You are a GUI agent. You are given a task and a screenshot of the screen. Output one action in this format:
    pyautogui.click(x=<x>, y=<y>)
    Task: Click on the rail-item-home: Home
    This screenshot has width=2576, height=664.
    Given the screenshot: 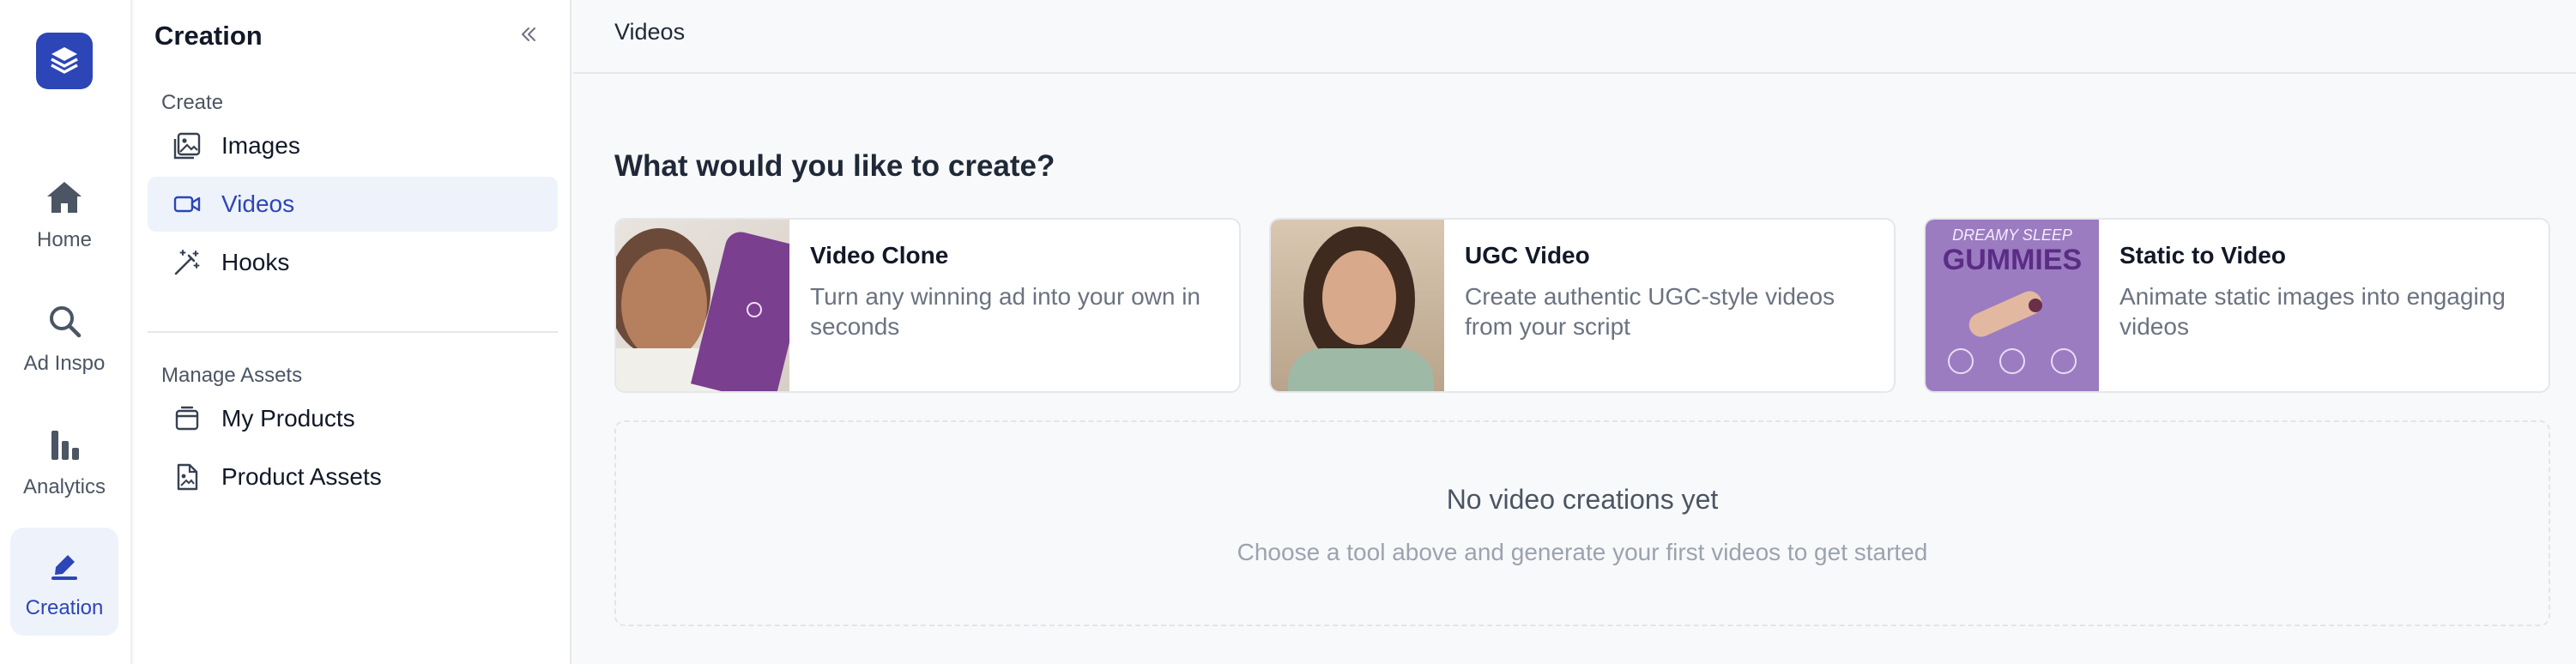 What is the action you would take?
    pyautogui.click(x=64, y=214)
    